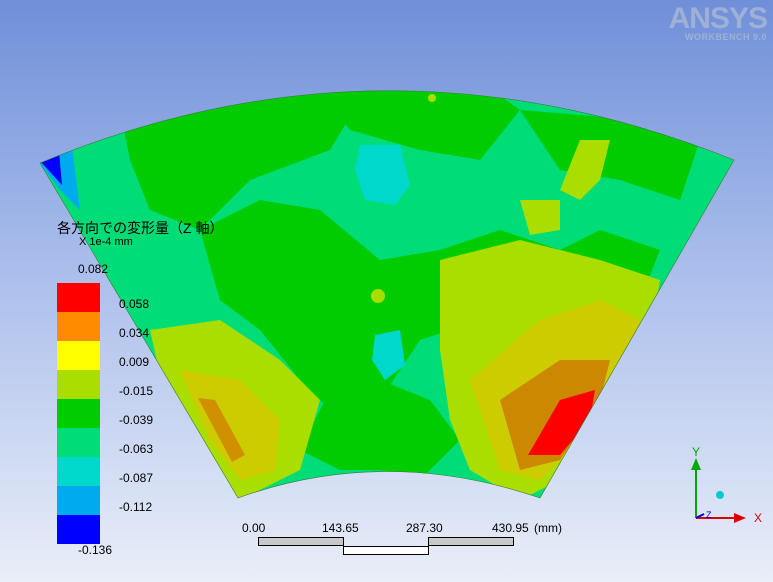  Describe the element at coordinates (136, 449) in the screenshot. I see `legend-value: -0.063` at that location.